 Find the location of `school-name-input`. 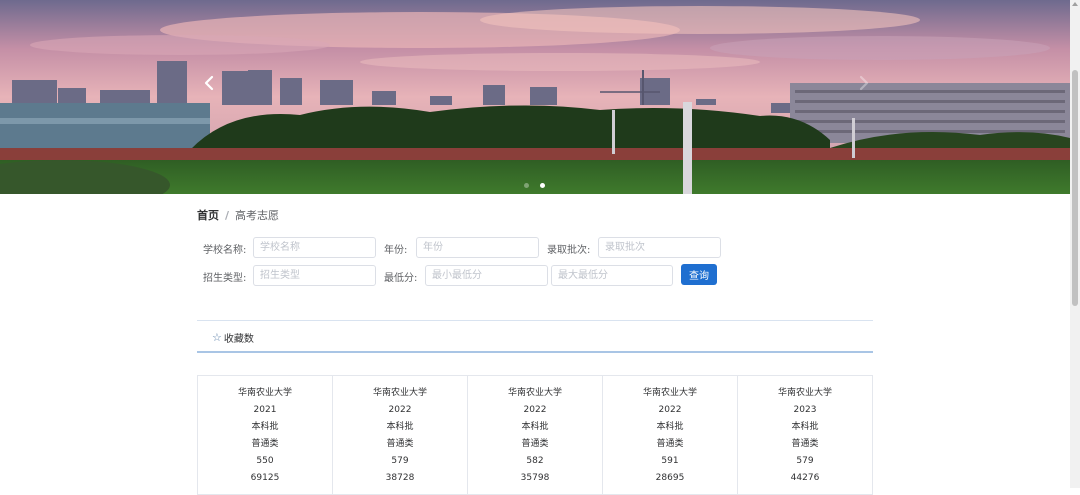

school-name-input is located at coordinates (314, 247).